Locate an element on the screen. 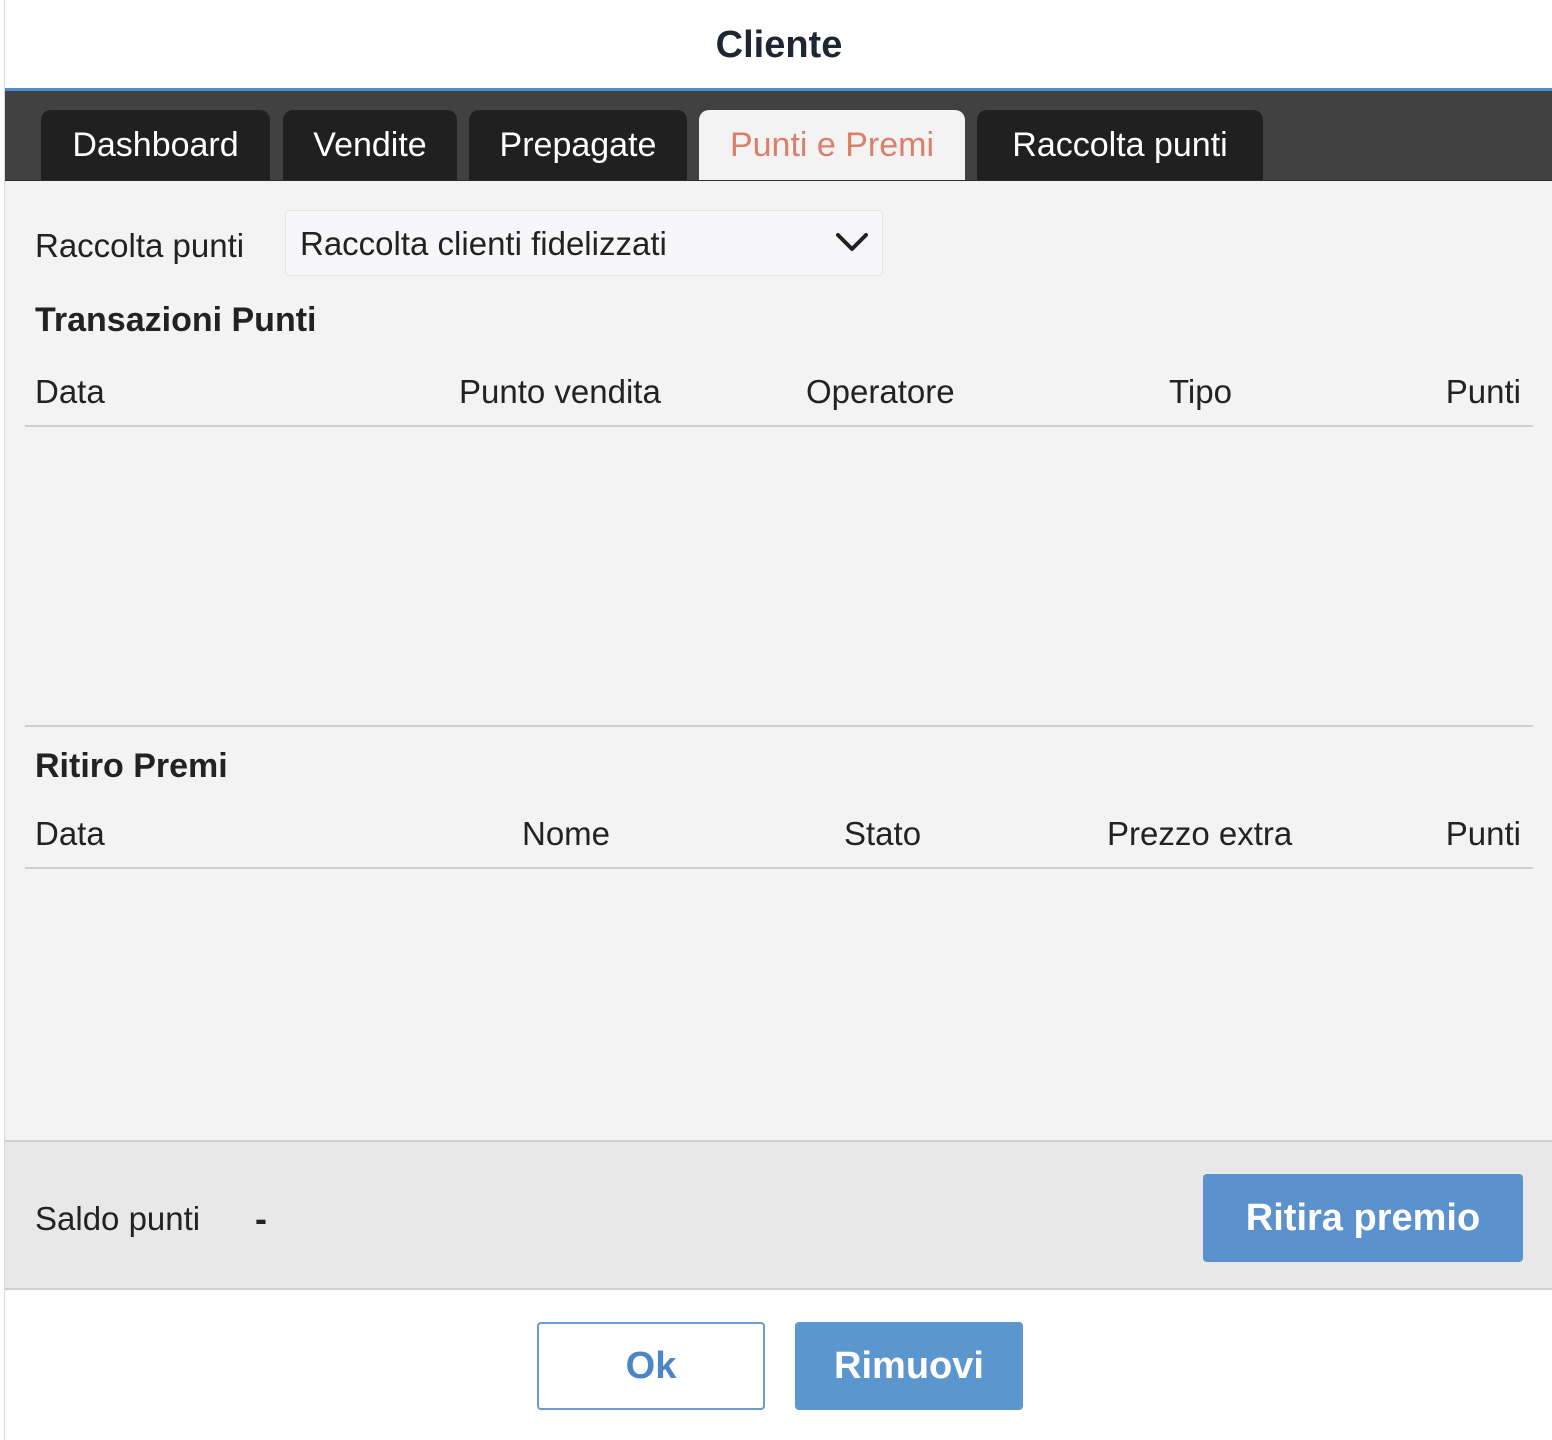 The image size is (1552, 1440). chevron-down-icon is located at coordinates (852, 243).